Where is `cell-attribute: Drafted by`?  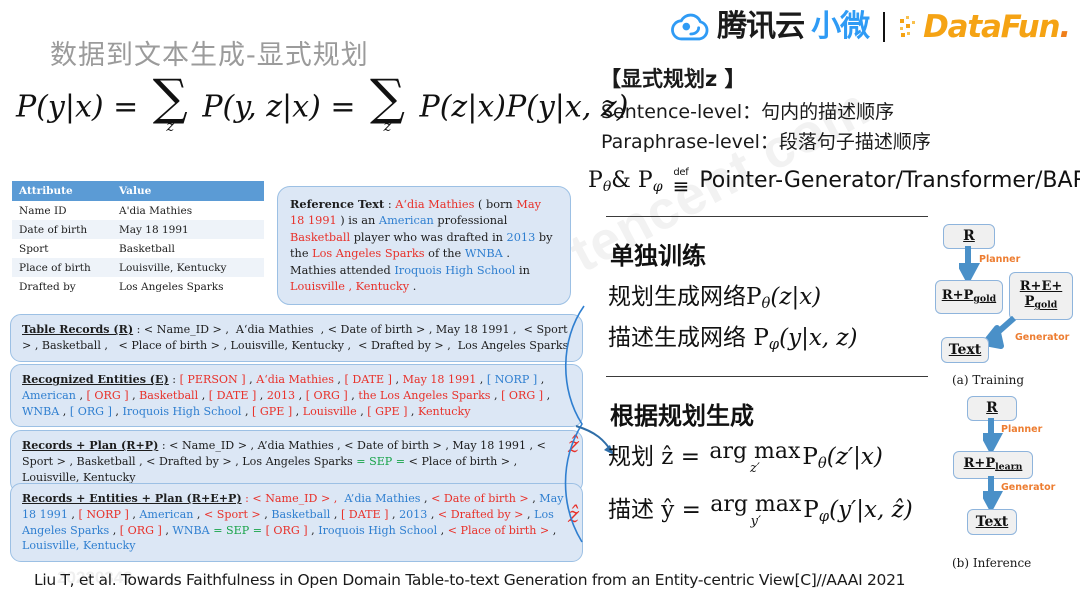 cell-attribute: Drafted by is located at coordinates (62, 286).